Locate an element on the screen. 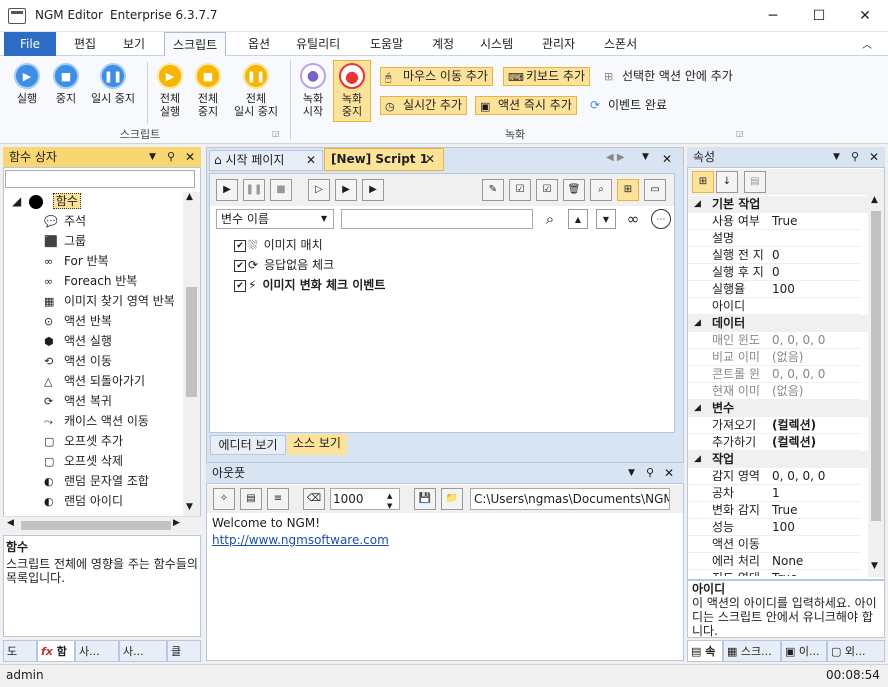  play-window-icon: ▶ is located at coordinates (373, 190).